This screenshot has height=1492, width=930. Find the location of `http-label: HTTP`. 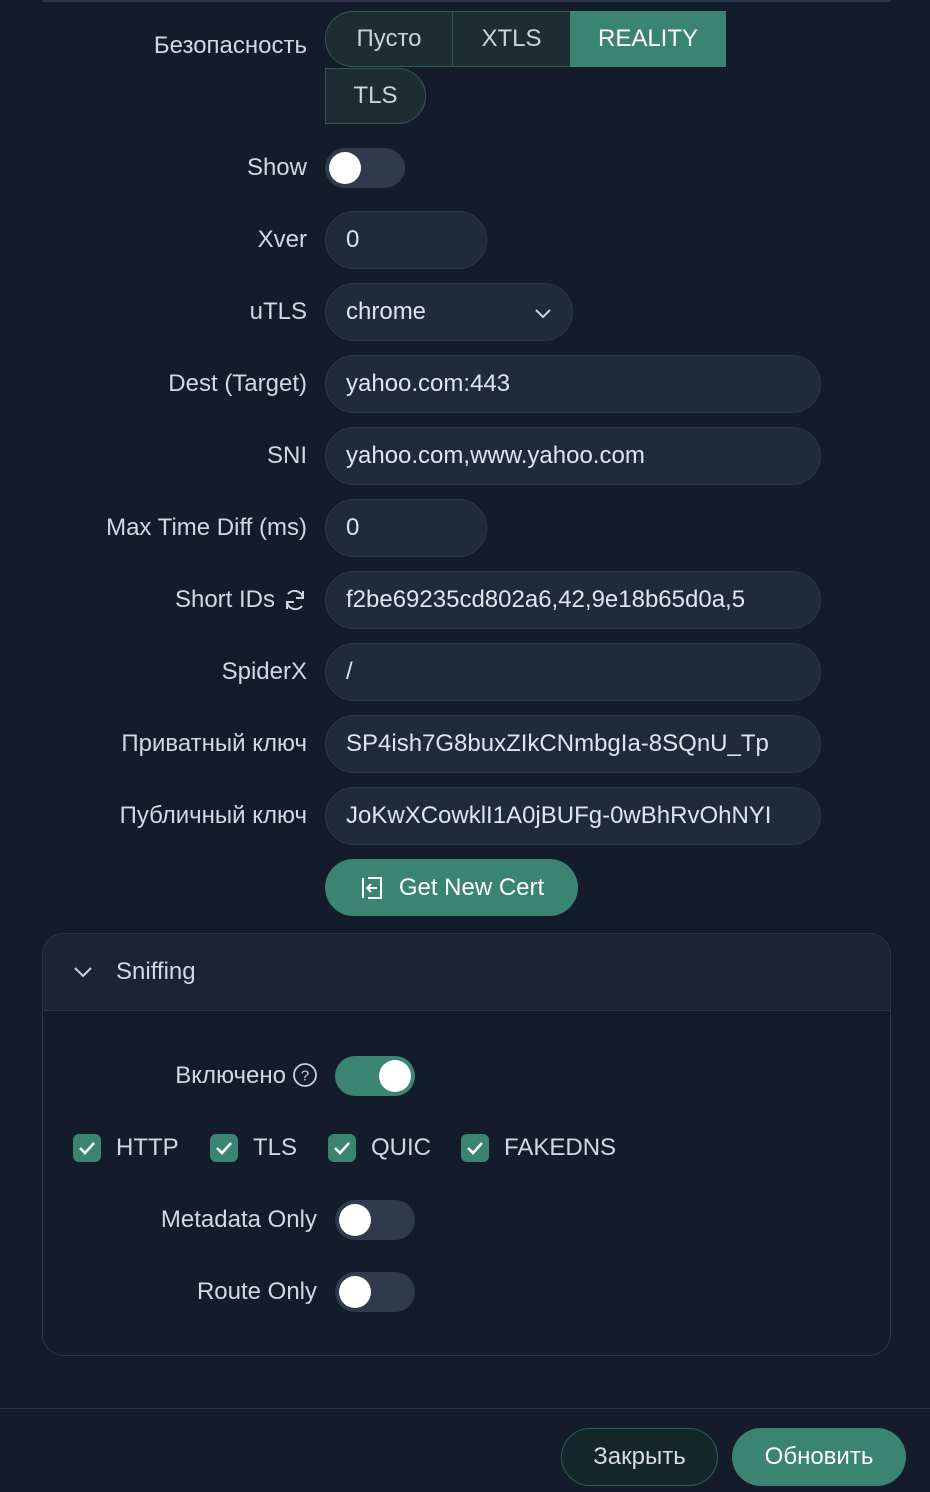

http-label: HTTP is located at coordinates (147, 1147).